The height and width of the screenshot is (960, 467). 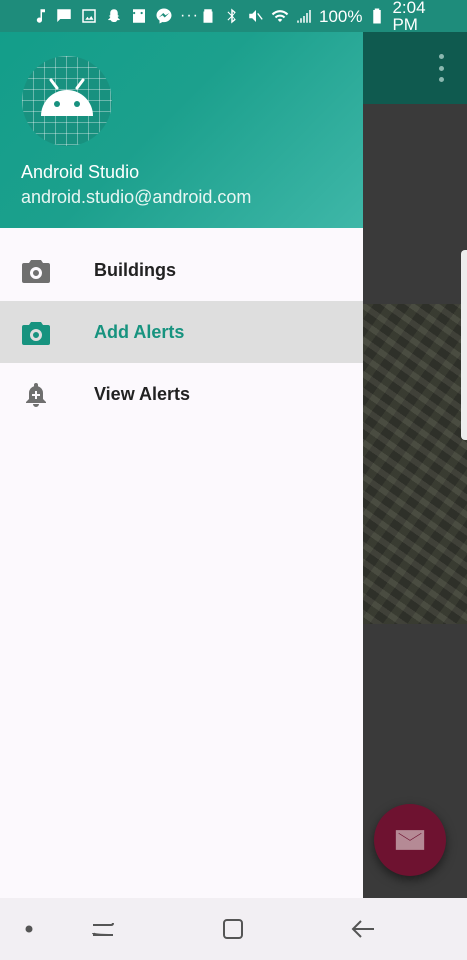 I want to click on drawer-item-view-alerts: View Alerts, so click(x=181, y=394).